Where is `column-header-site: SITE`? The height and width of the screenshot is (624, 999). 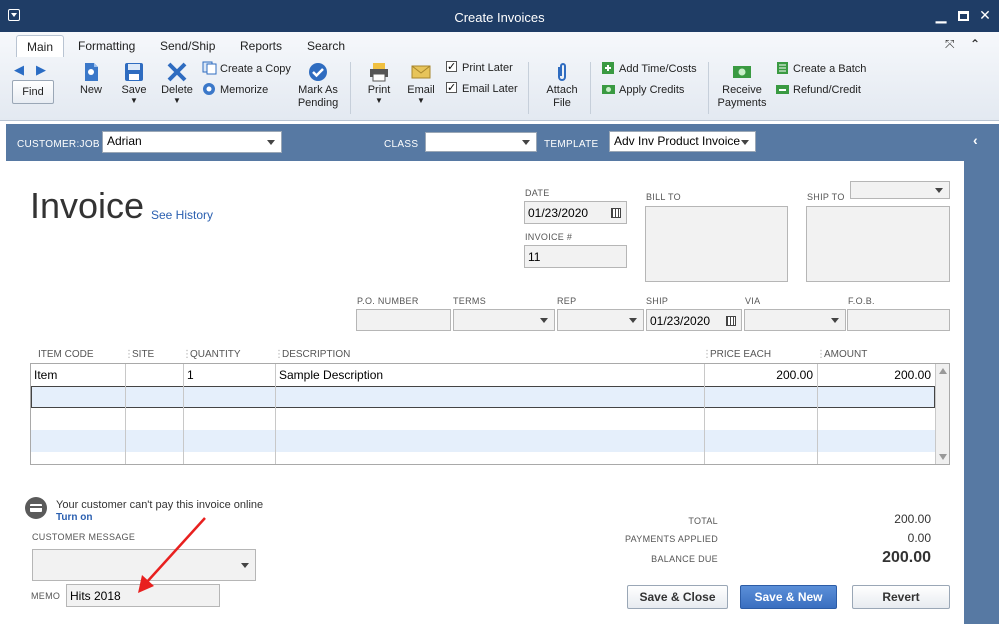
column-header-site: SITE is located at coordinates (143, 354).